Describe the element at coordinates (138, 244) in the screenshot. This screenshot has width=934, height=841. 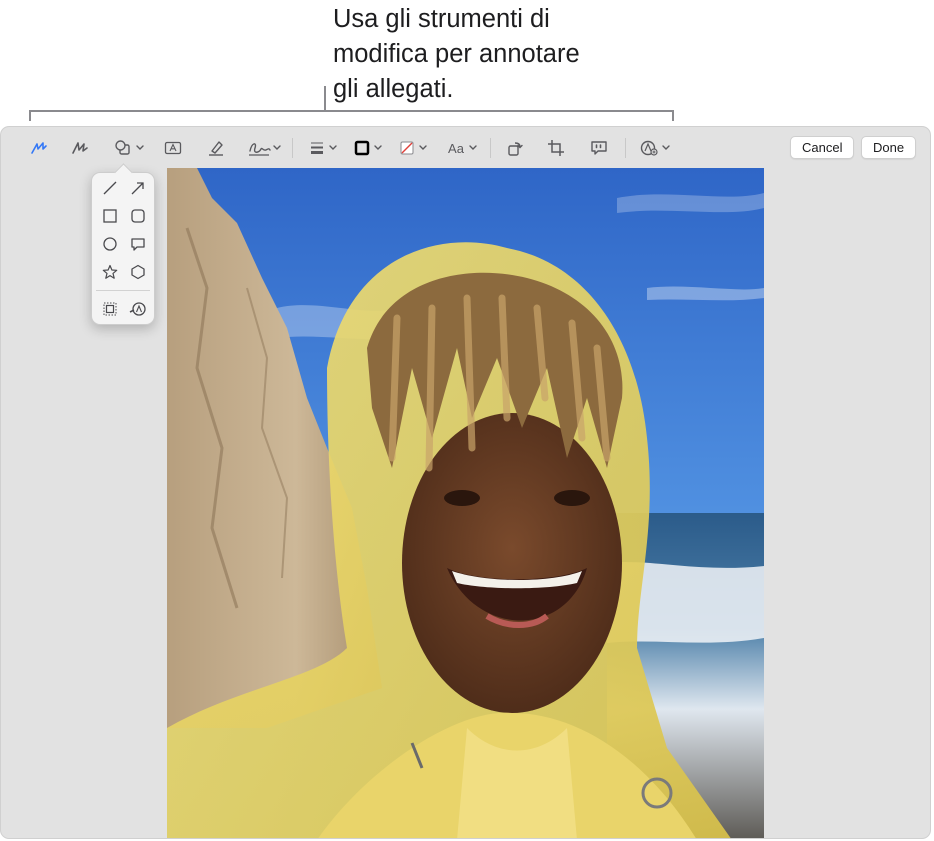
I see `speech-bubble-icon` at that location.